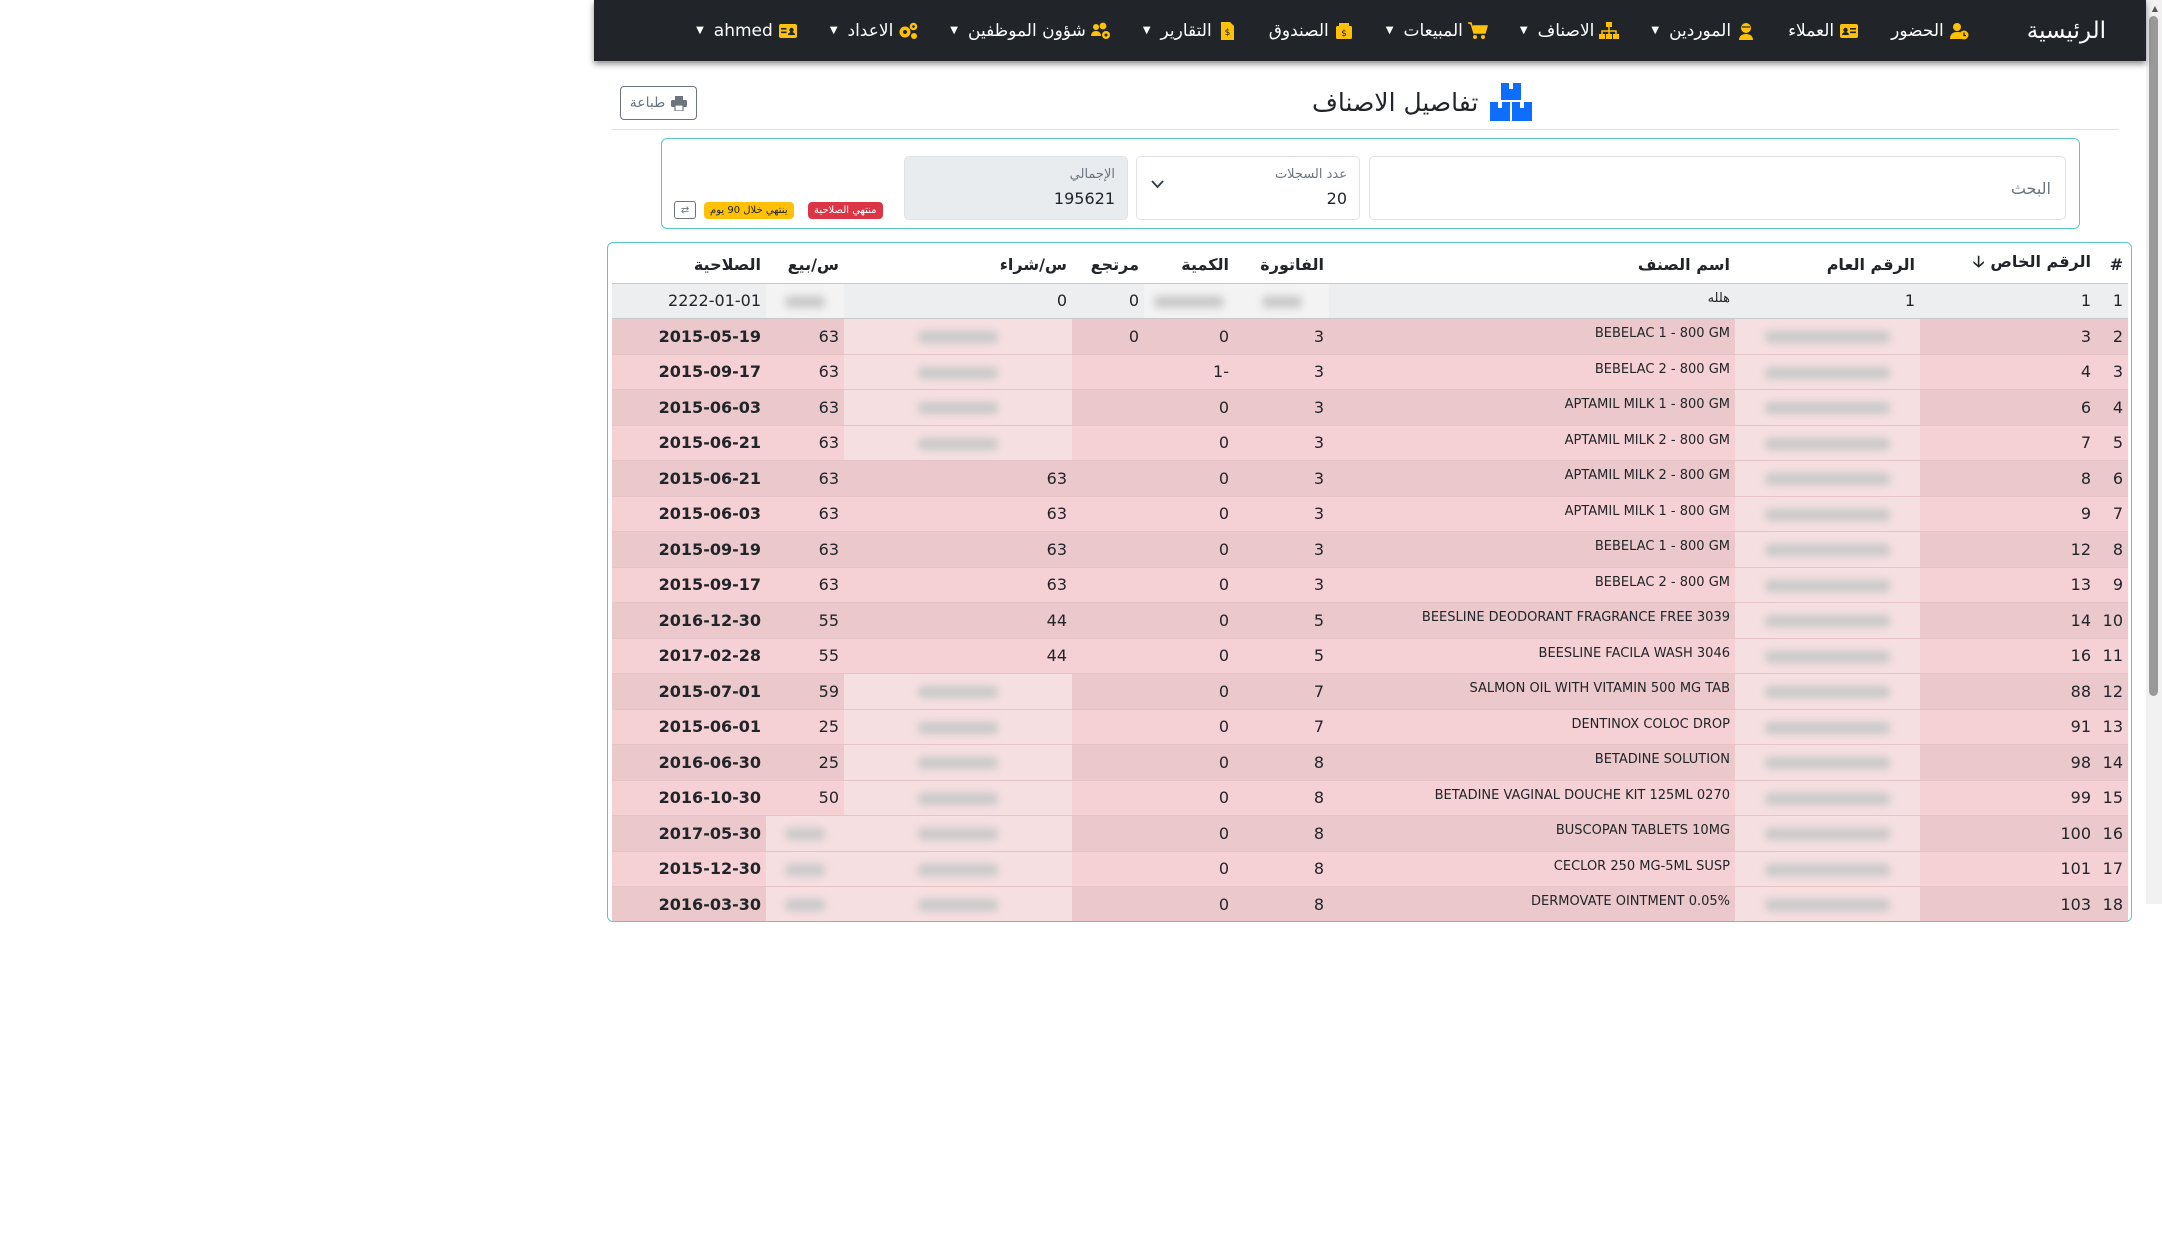  Describe the element at coordinates (2155, 8) in the screenshot. I see `scroll-up-arrow-icon: ▲` at that location.